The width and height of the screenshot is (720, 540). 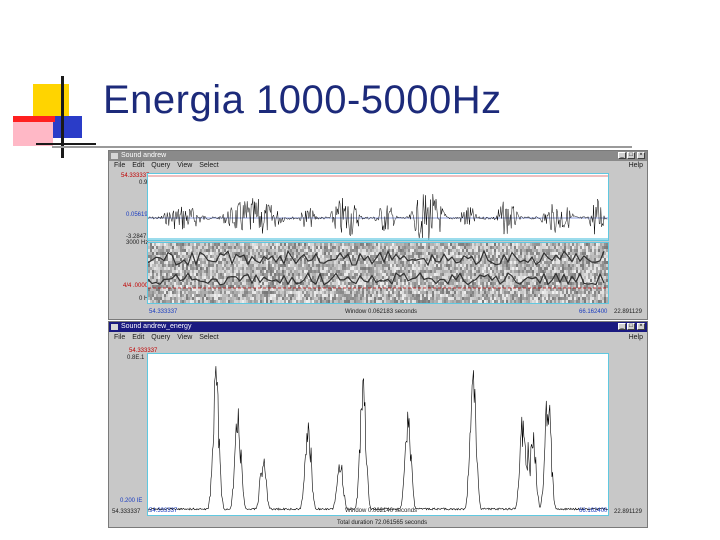 I want to click on waveform-marker-value: 0.05619, so click(x=137, y=215).